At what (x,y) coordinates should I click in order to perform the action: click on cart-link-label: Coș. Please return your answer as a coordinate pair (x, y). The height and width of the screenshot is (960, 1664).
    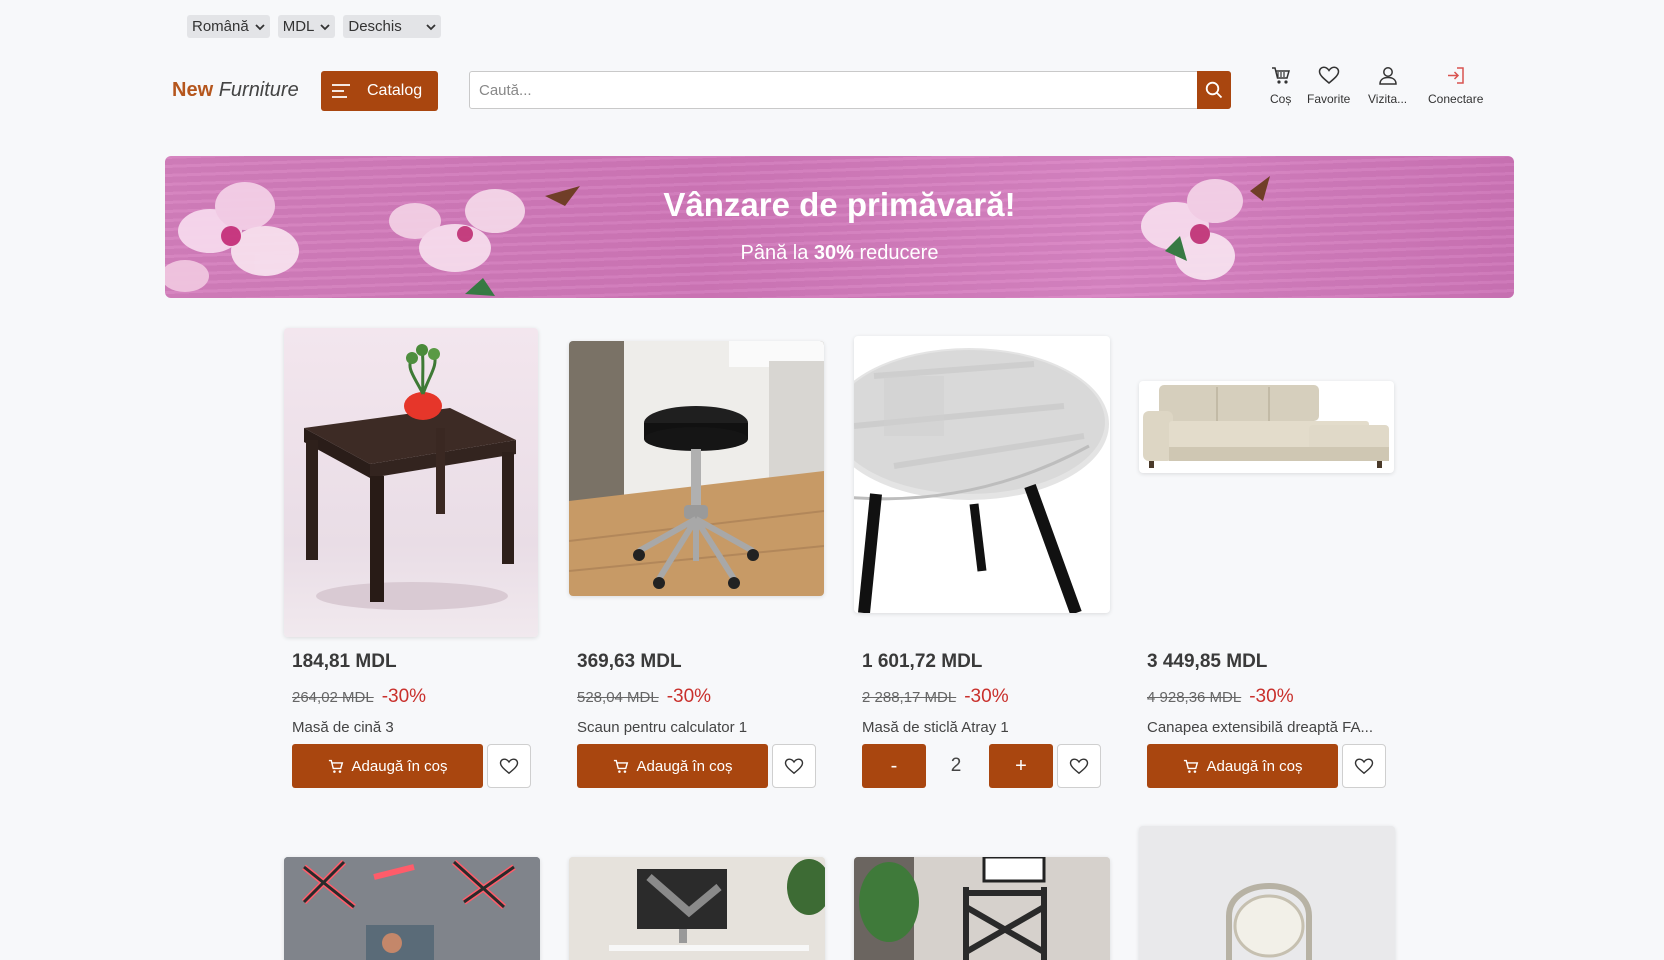
    Looking at the image, I should click on (1281, 99).